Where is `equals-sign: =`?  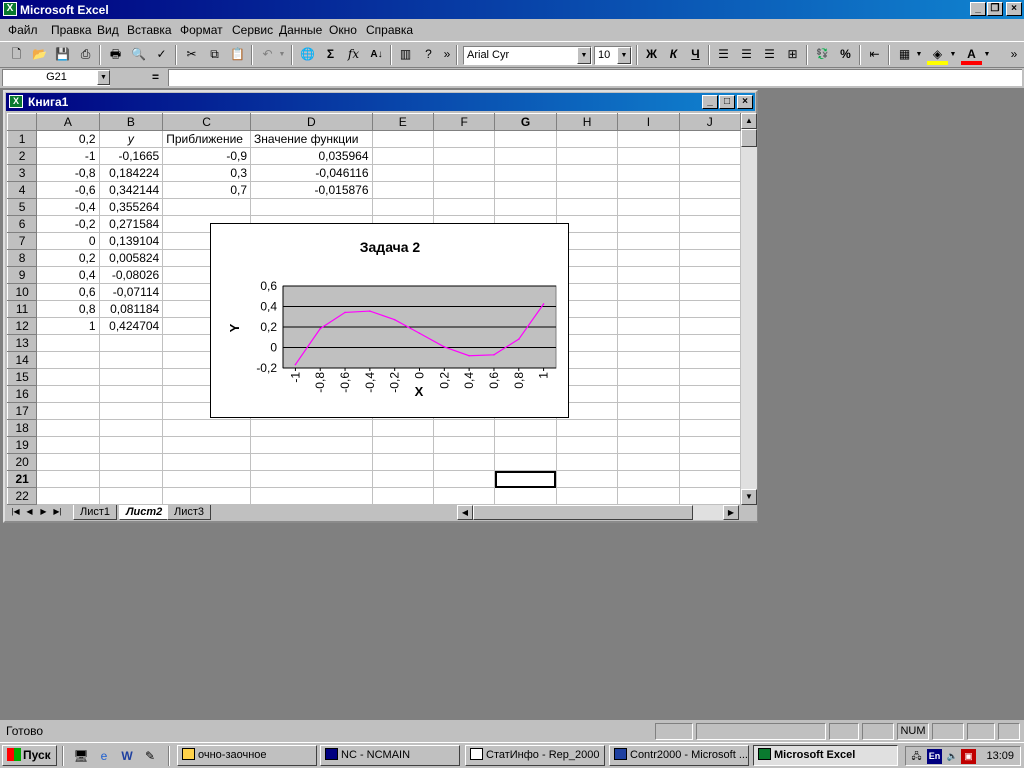
equals-sign: = is located at coordinates (155, 77).